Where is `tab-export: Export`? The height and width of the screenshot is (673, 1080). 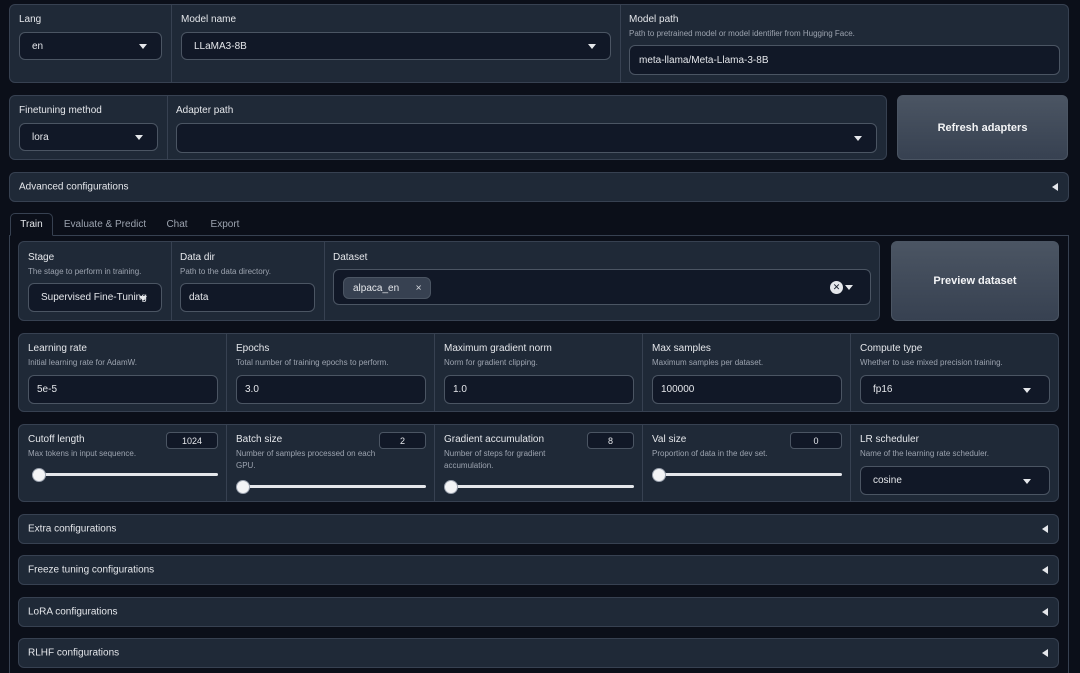
tab-export: Export is located at coordinates (225, 224).